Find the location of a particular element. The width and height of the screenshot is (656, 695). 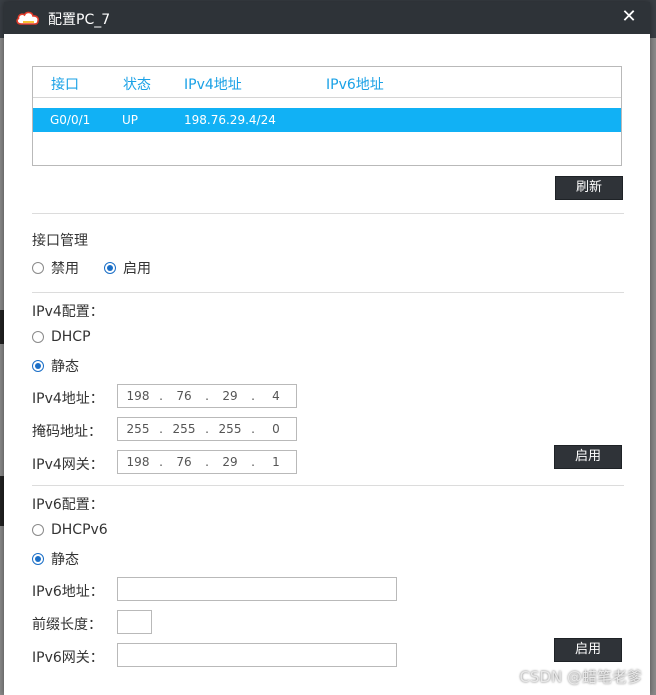

ipv6-address-label: IPv6地址： is located at coordinates (68, 592).